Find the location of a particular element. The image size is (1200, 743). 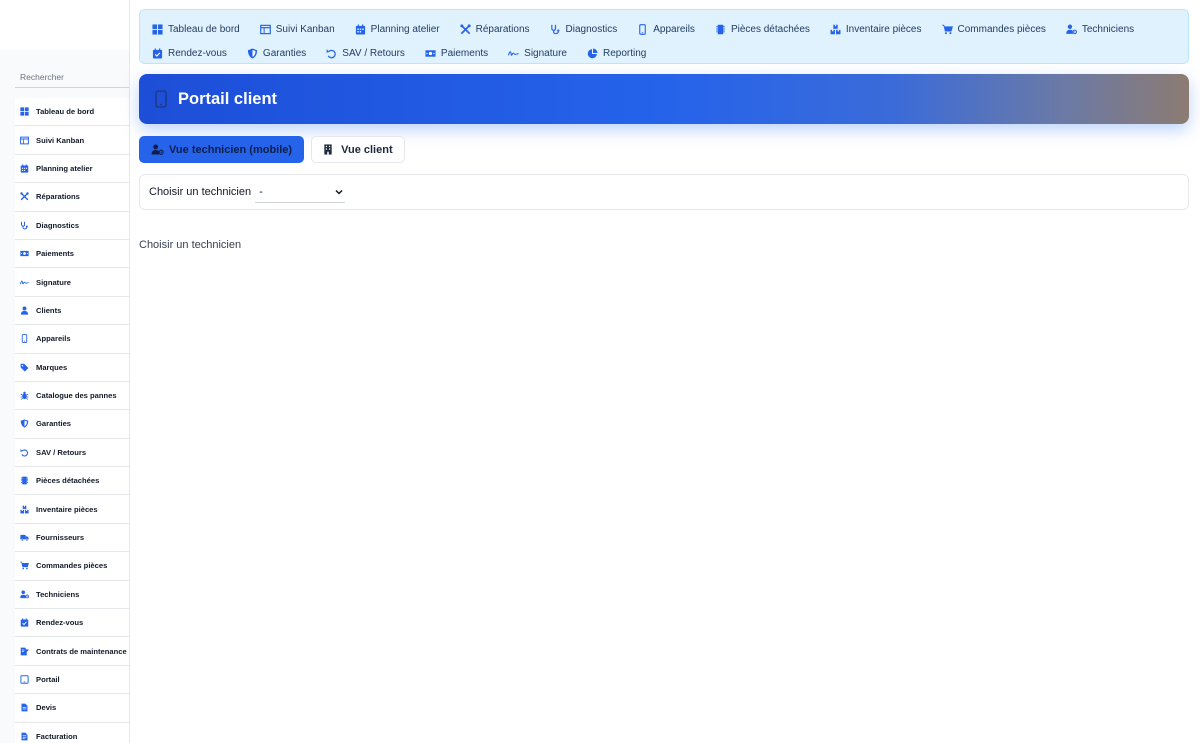

sidebar-item-clients: Clients is located at coordinates (72, 311).